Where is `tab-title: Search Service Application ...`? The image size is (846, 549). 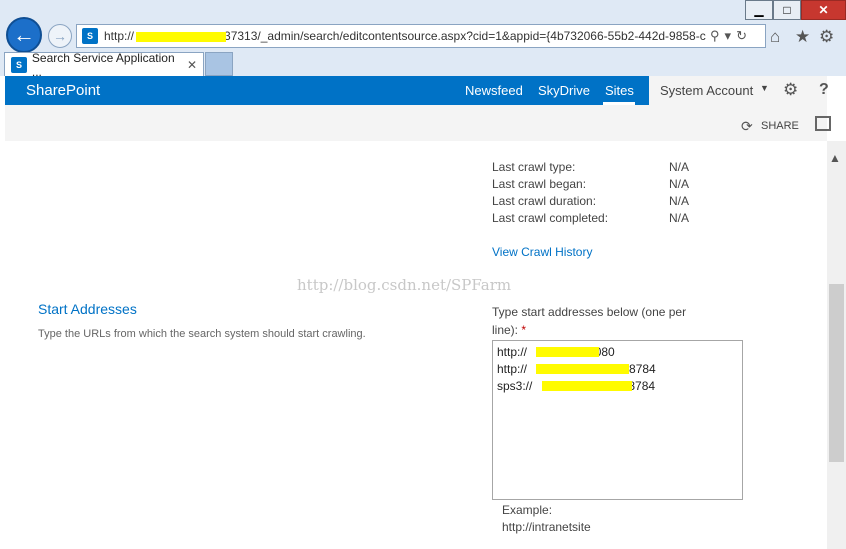
tab-title: Search Service Application ... is located at coordinates (103, 64).